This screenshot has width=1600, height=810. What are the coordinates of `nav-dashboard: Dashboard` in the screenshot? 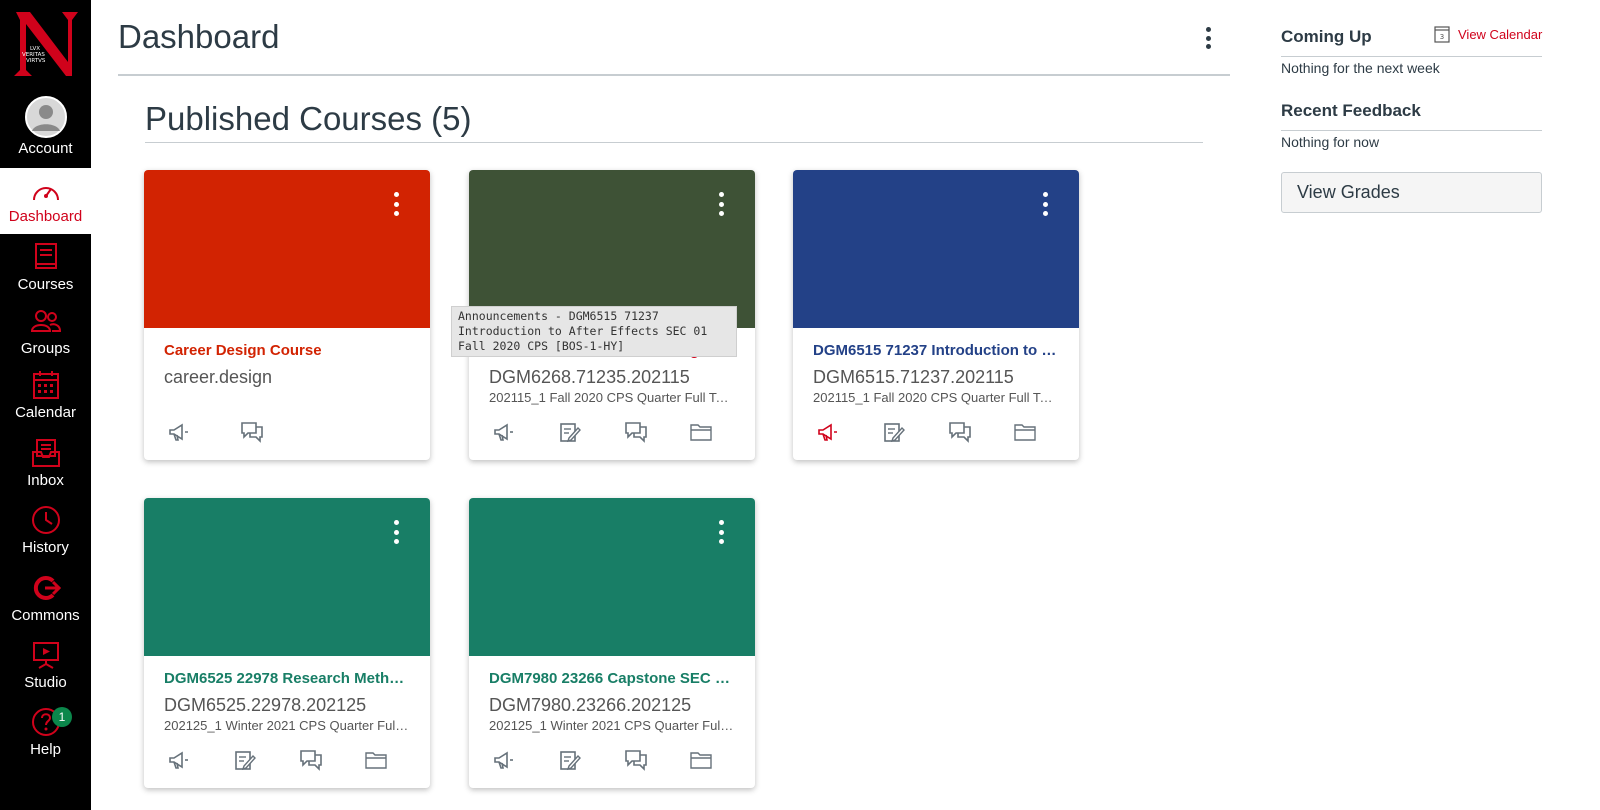 It's located at (45, 201).